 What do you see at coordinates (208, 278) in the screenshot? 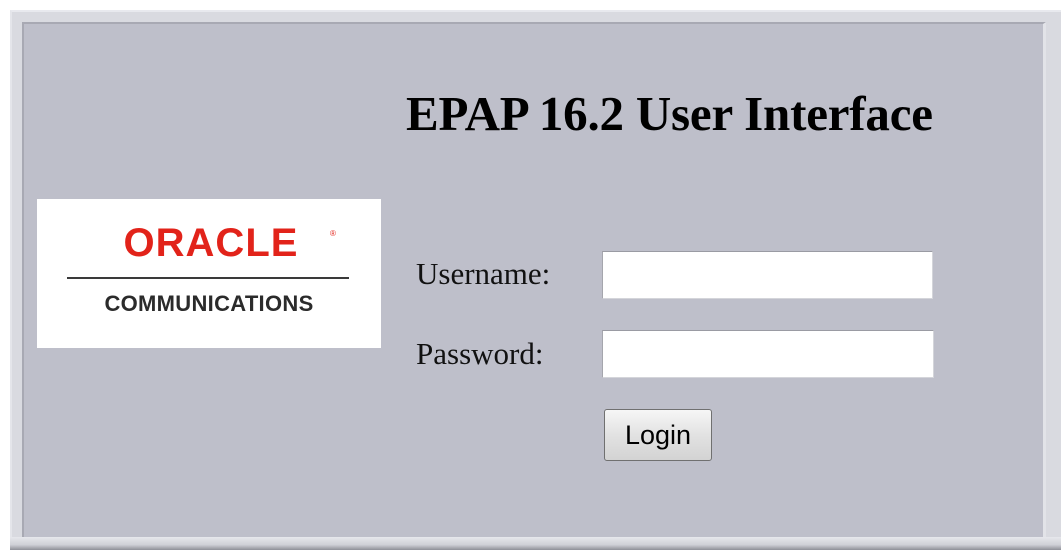
I see `logo-divider` at bounding box center [208, 278].